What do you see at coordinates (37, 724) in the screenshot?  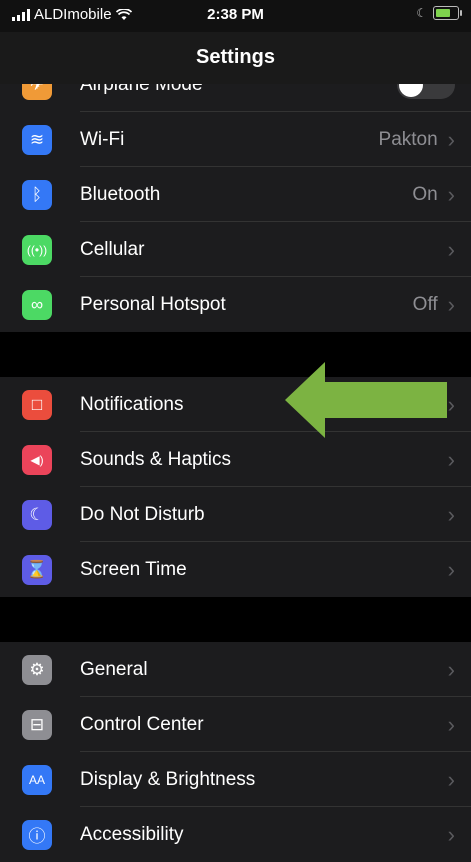 I see `control-center-icon: ⊟` at bounding box center [37, 724].